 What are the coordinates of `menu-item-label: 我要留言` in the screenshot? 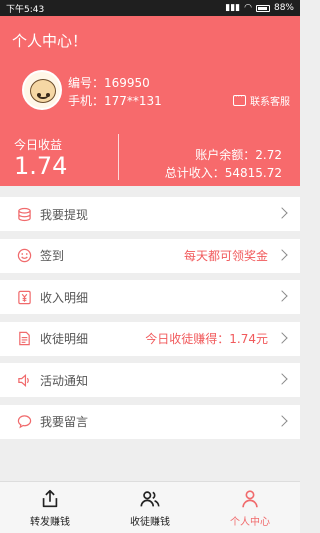 It's located at (64, 422).